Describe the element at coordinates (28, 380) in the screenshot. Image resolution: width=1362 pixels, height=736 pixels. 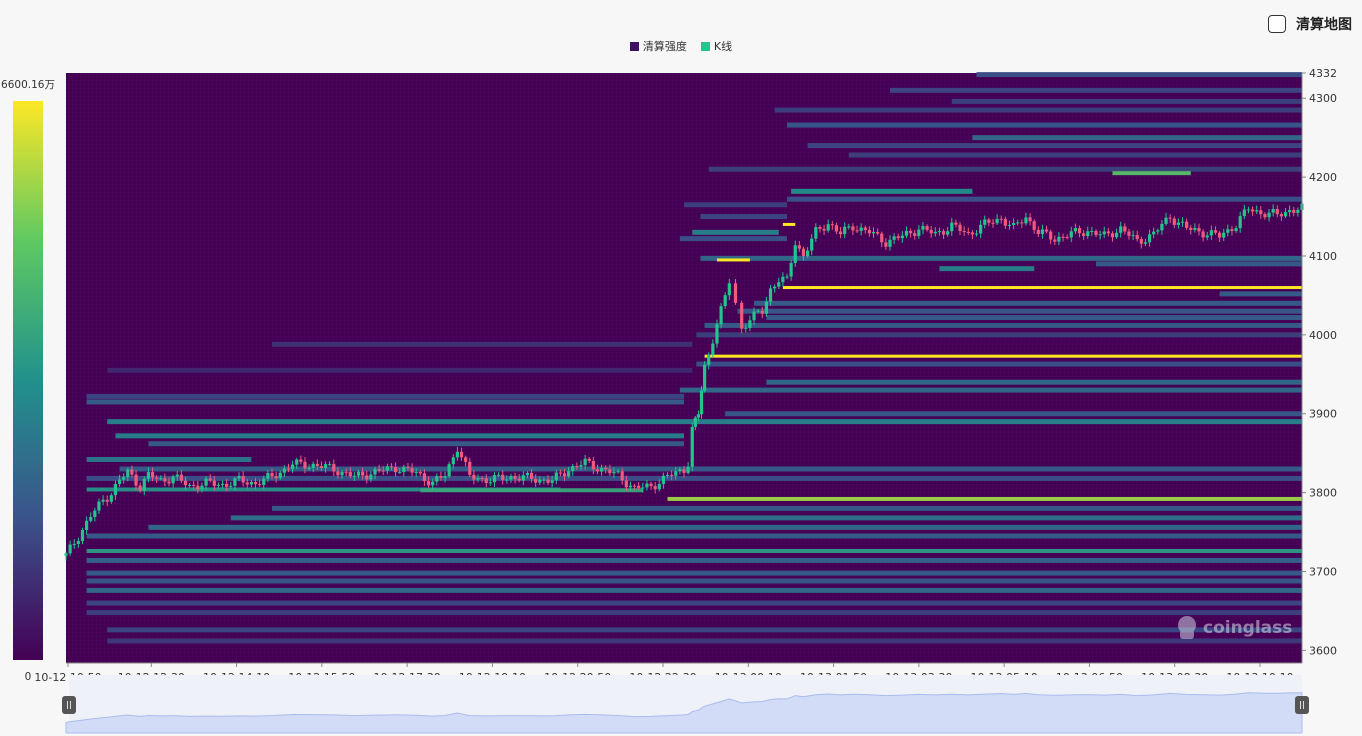
I see `colorbar` at that location.